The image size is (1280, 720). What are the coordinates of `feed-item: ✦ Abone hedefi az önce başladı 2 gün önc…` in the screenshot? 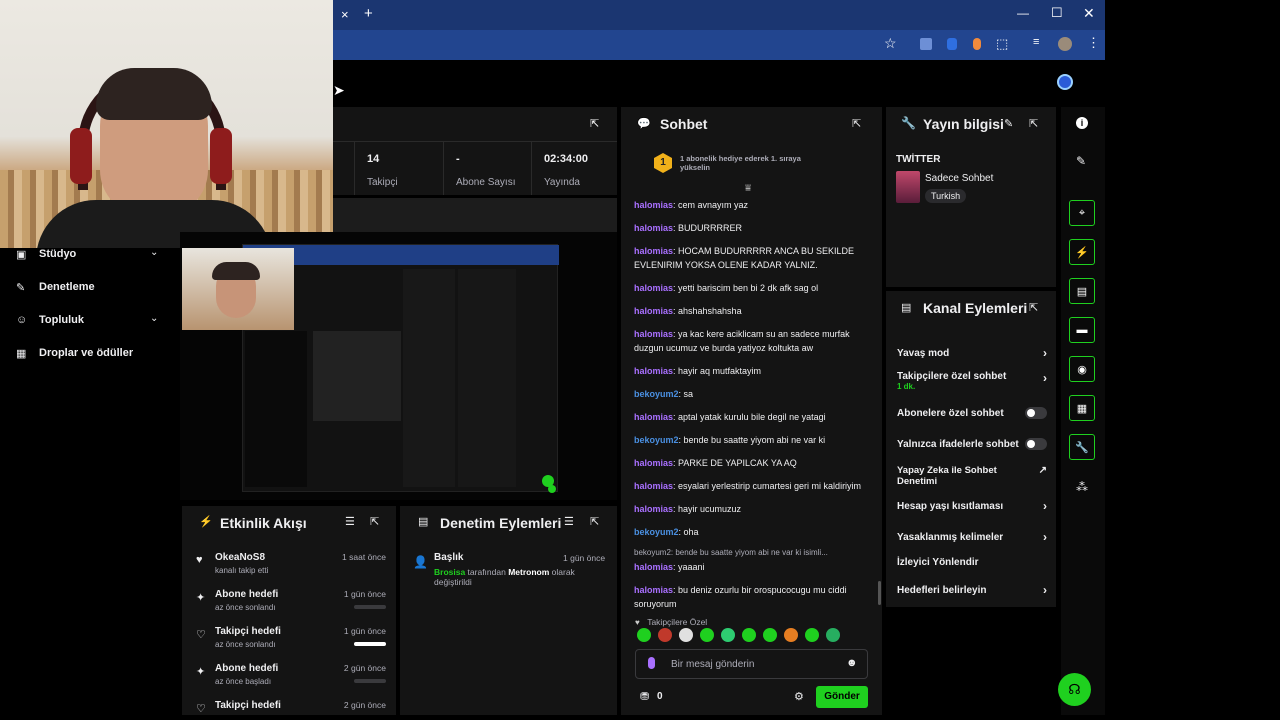 It's located at (291, 677).